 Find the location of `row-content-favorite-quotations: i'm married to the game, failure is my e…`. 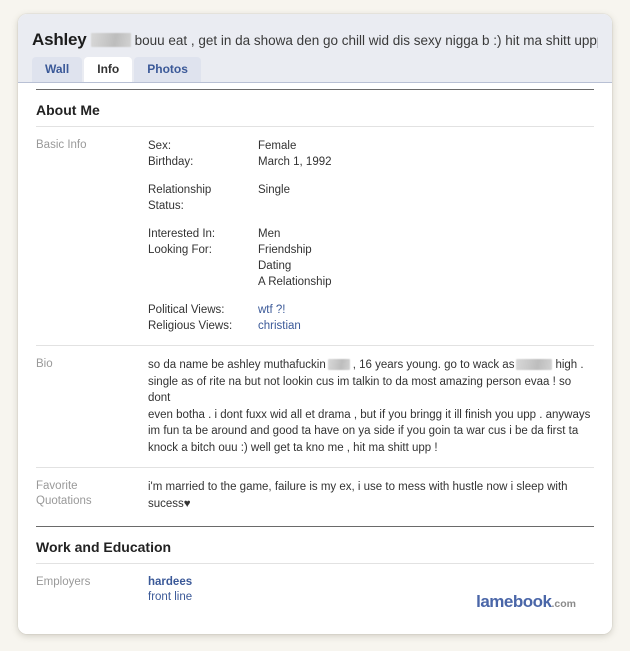

row-content-favorite-quotations: i'm married to the game, failure is my e… is located at coordinates (371, 496).